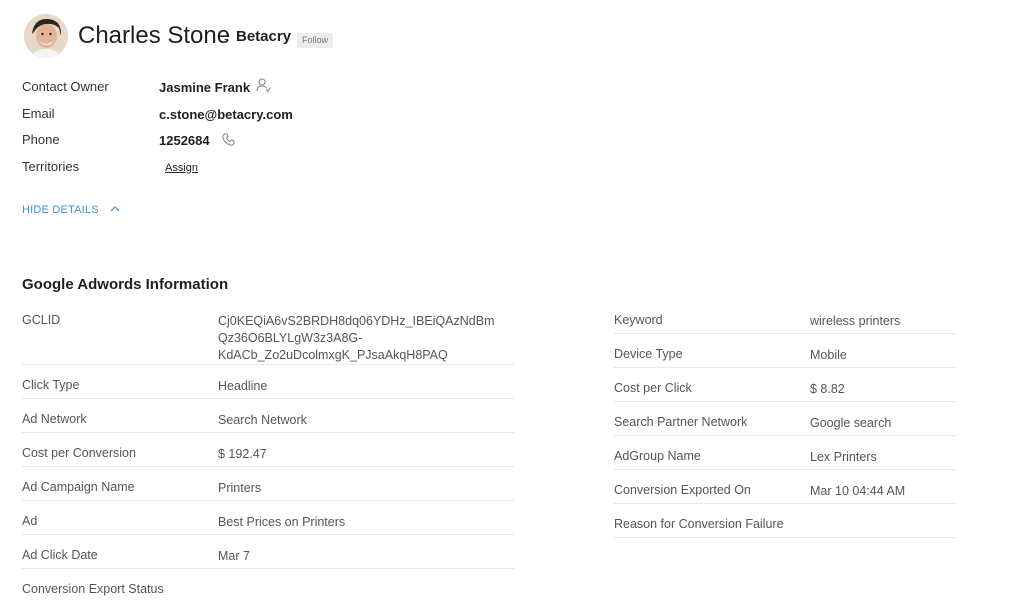 This screenshot has width=1024, height=615. I want to click on field-label: Ad Click Date, so click(60, 555).